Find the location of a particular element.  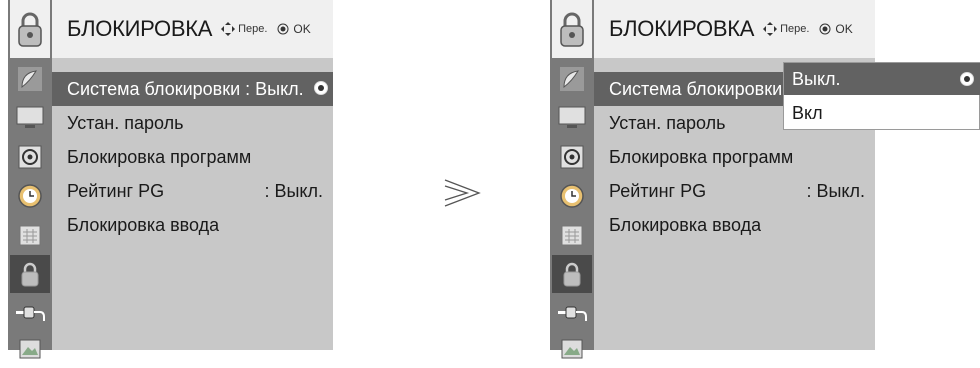

transition-arrow-icon is located at coordinates (462, 193).